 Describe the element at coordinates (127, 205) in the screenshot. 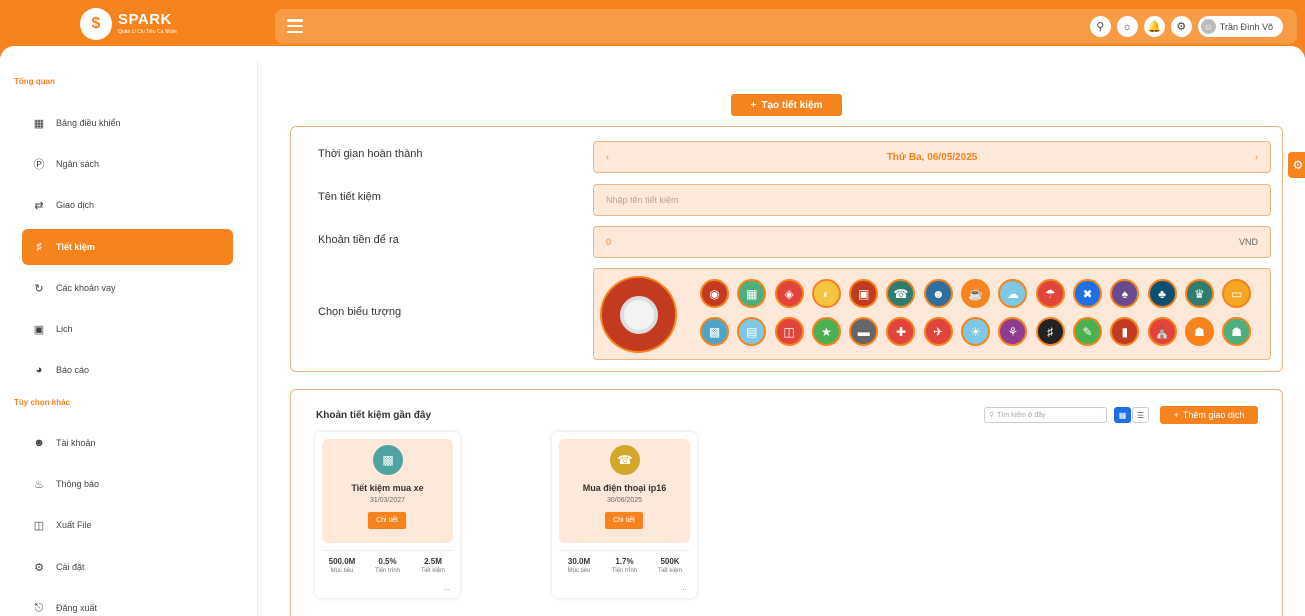

I see `sidebar-item-transactions: ⇄ Giao dịch` at that location.